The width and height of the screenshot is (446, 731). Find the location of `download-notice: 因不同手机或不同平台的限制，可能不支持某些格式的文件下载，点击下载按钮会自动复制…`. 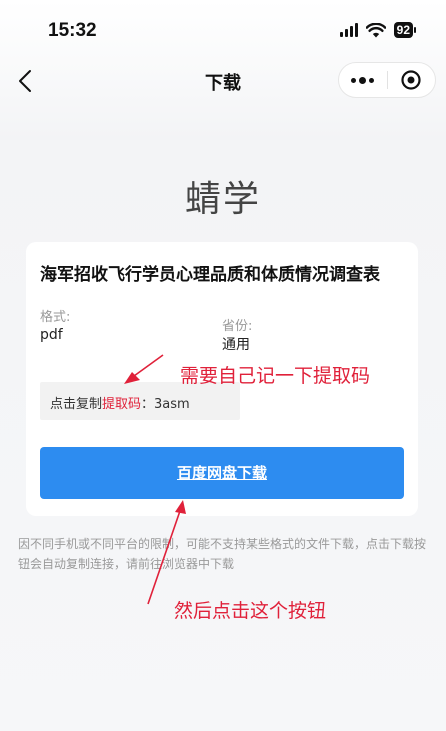

download-notice: 因不同手机或不同平台的限制，可能不支持某些格式的文件下载，点击下载按钮会自动复制… is located at coordinates (222, 554).